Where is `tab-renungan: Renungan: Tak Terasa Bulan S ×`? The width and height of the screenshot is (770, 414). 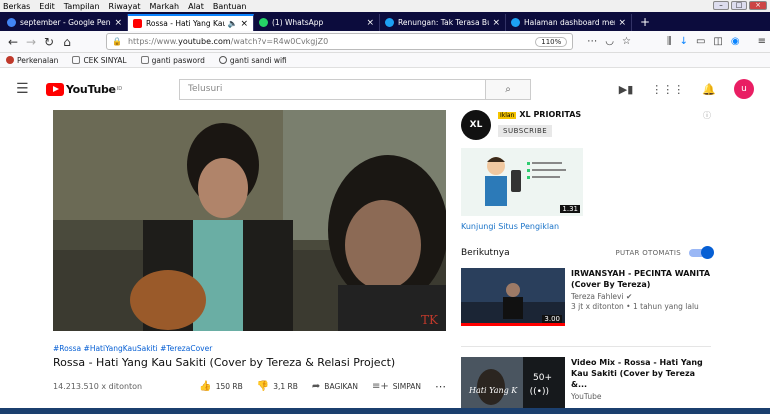 tab-renungan: Renungan: Tak Terasa Bulan S × is located at coordinates (443, 22).